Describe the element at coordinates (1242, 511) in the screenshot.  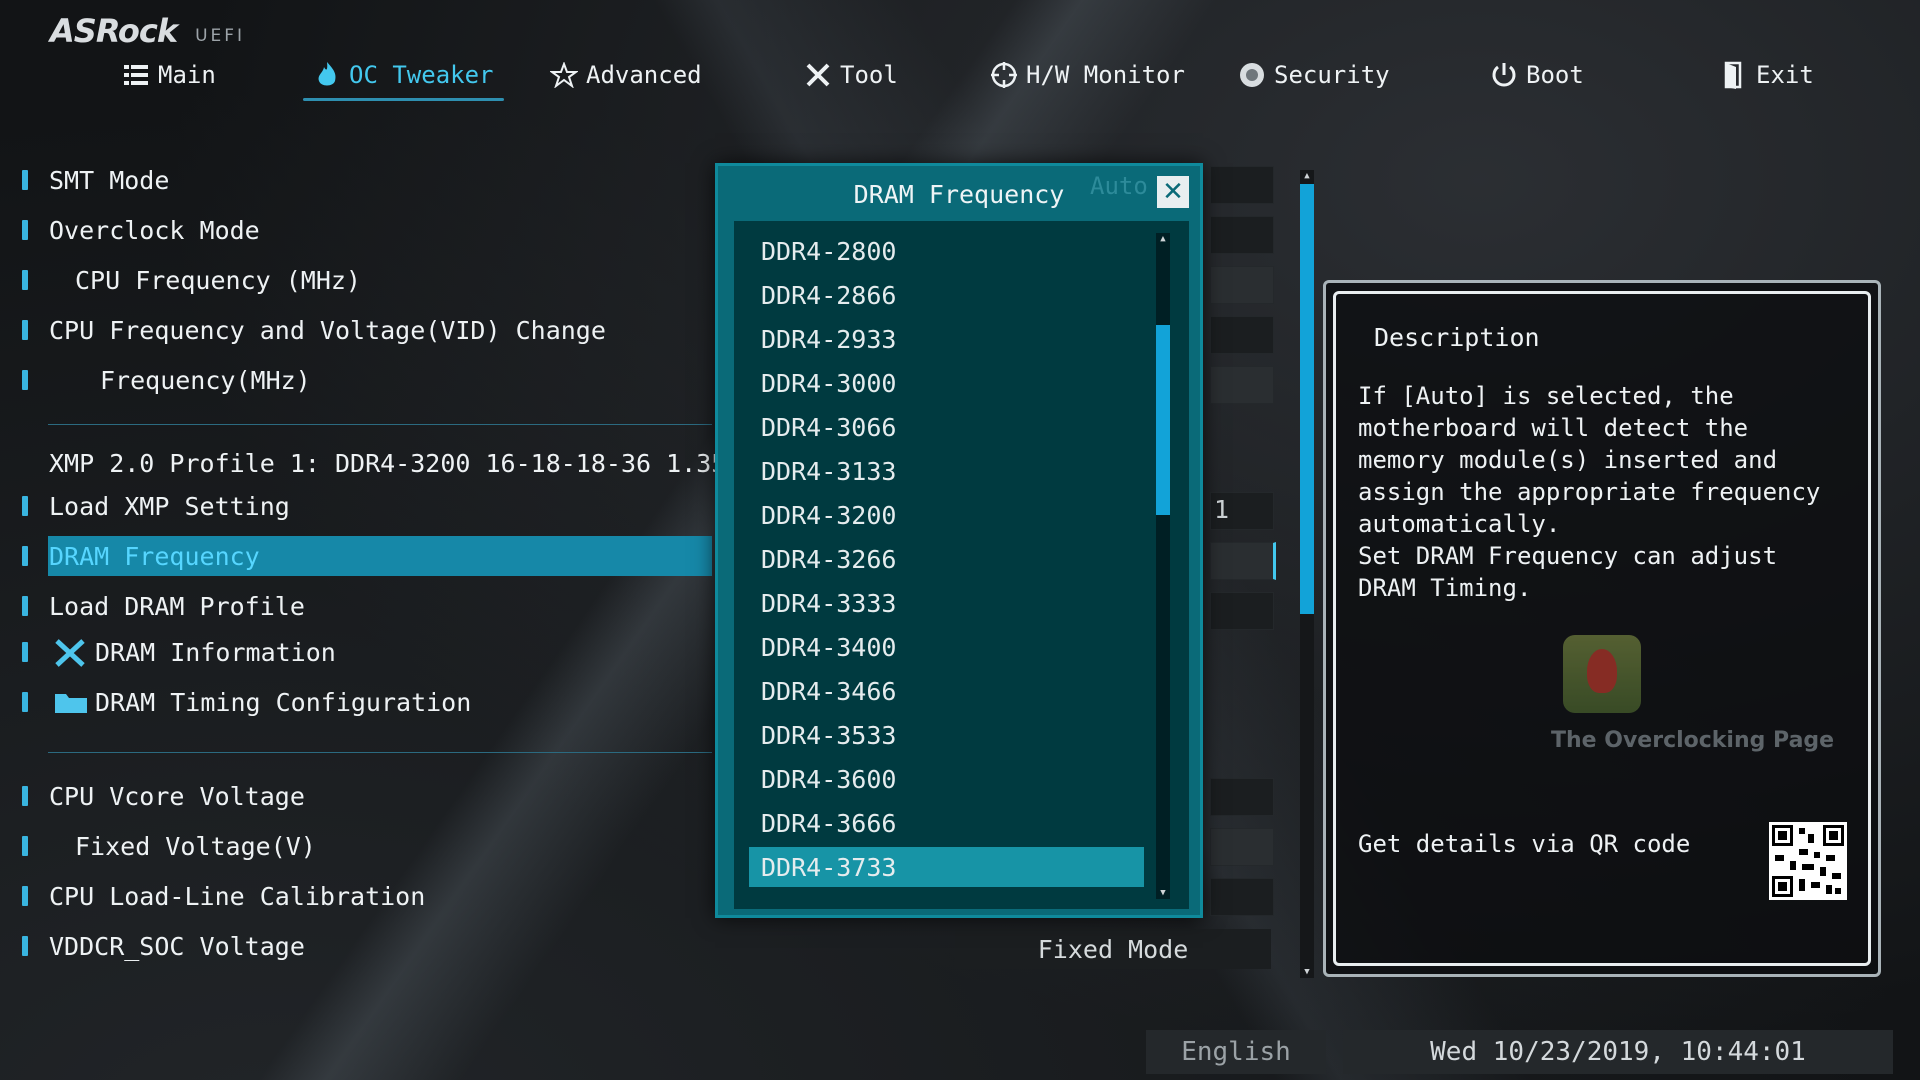
I see `value-slot: 1` at that location.